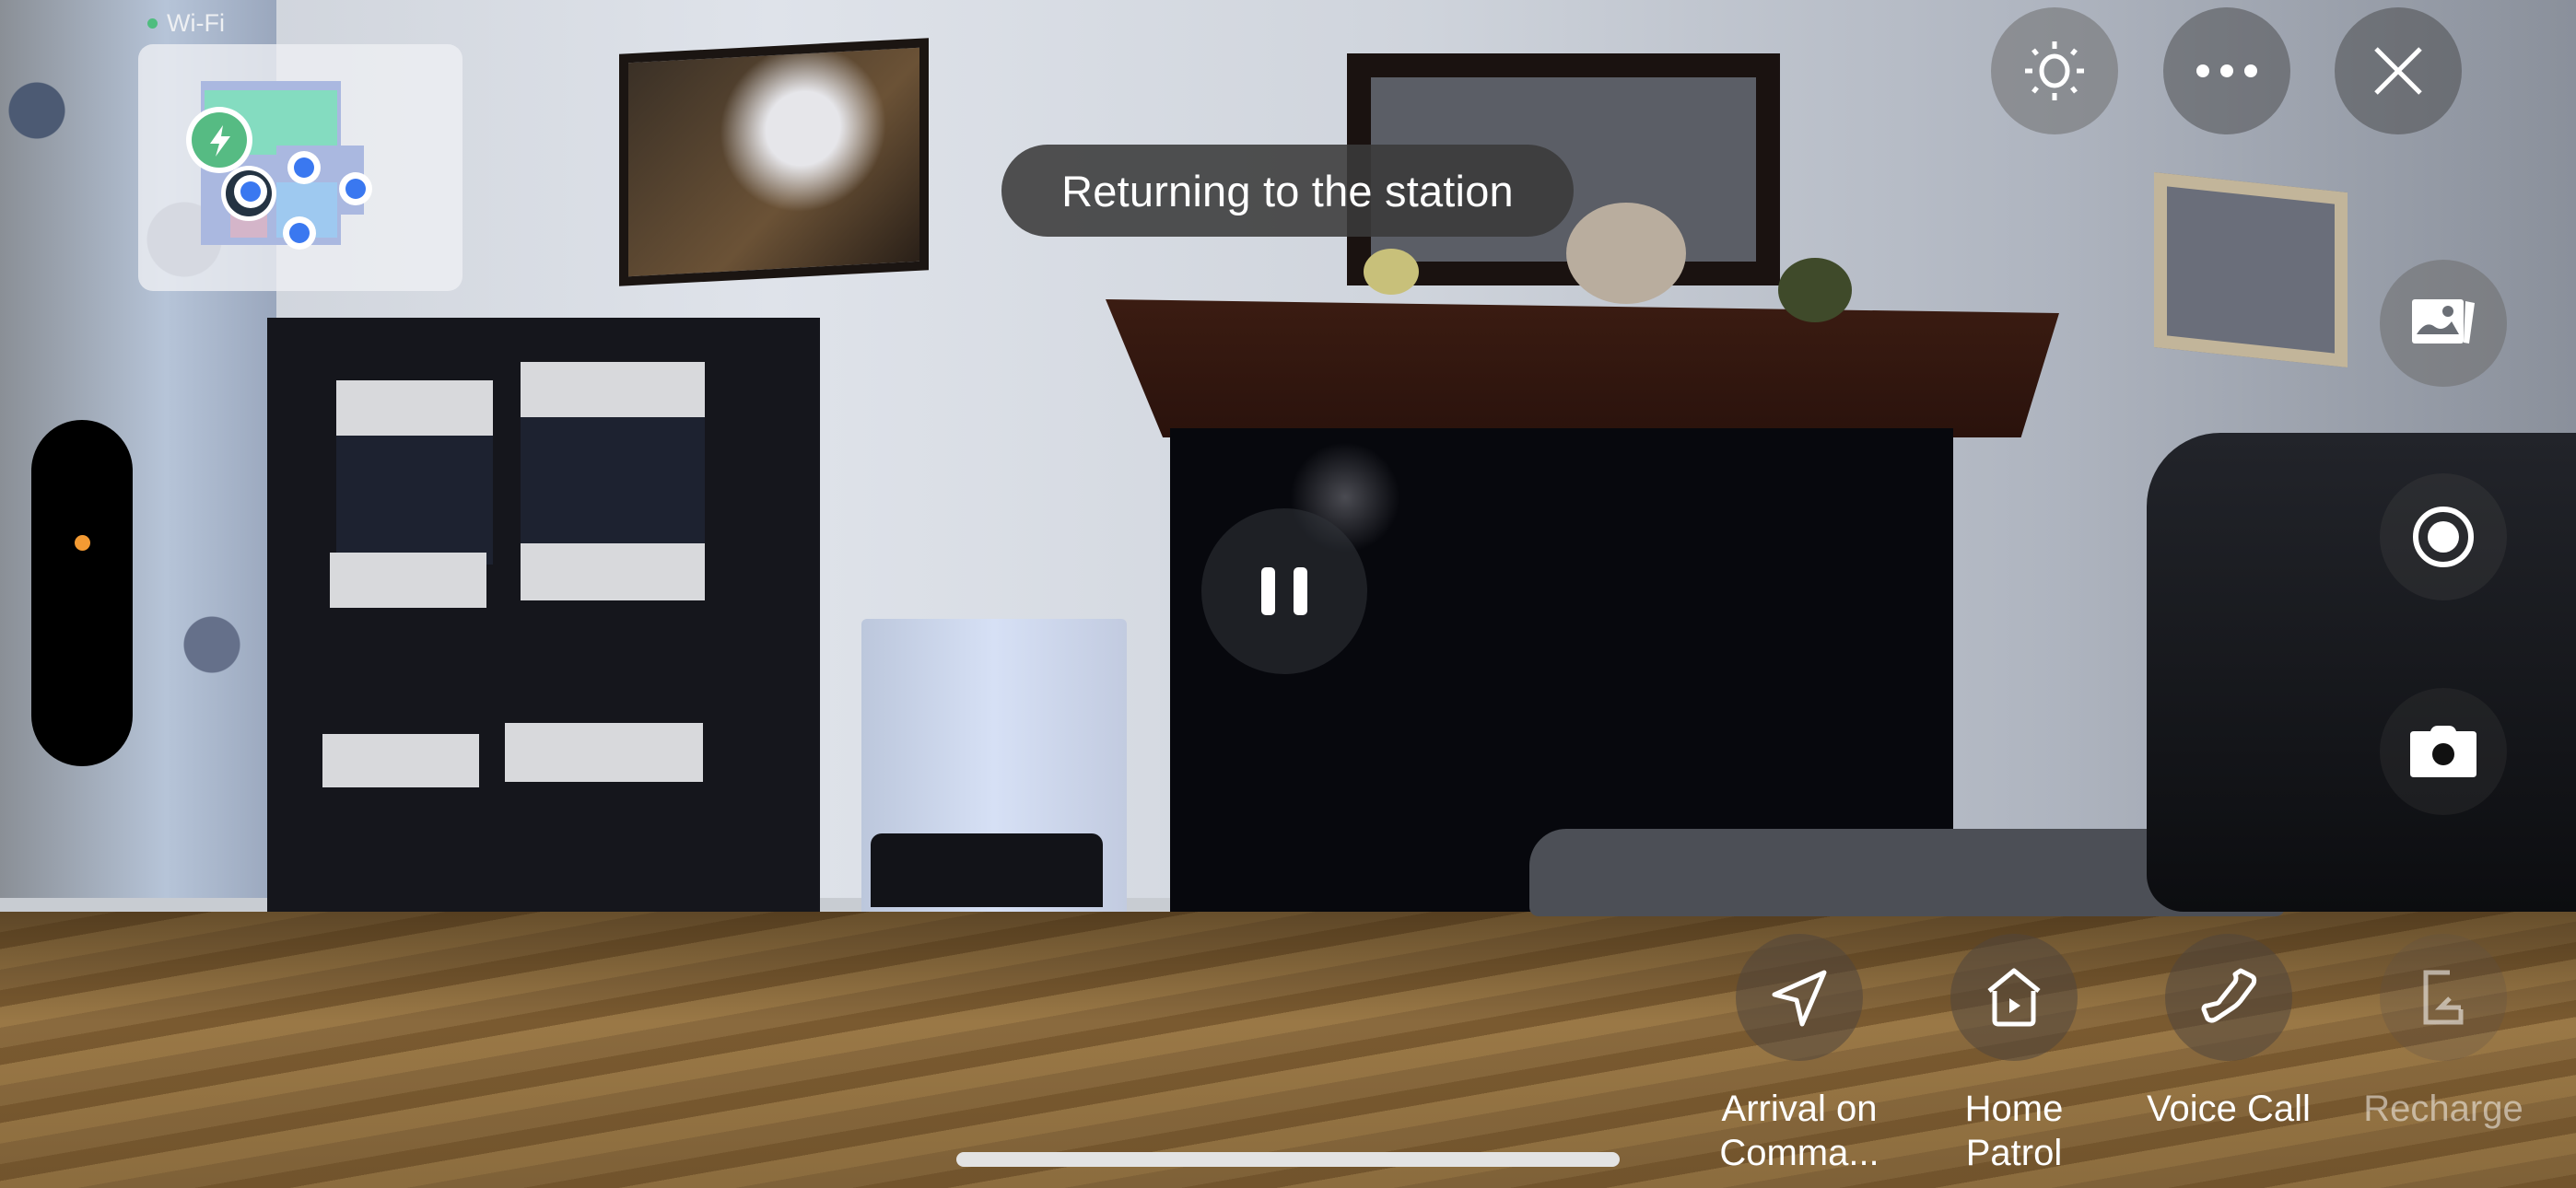  I want to click on close-button, so click(2398, 70).